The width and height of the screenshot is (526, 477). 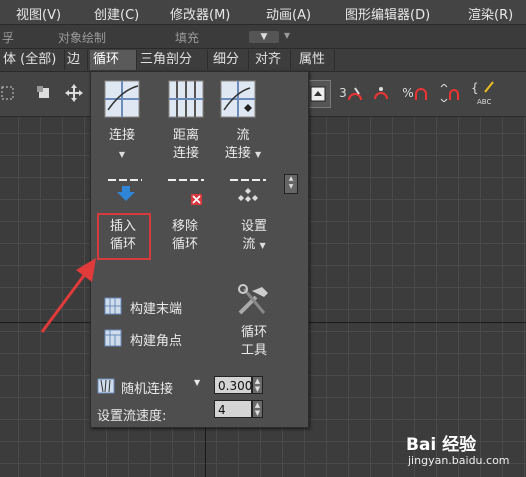 I want to click on spinner-snap-icon, so click(x=449, y=93).